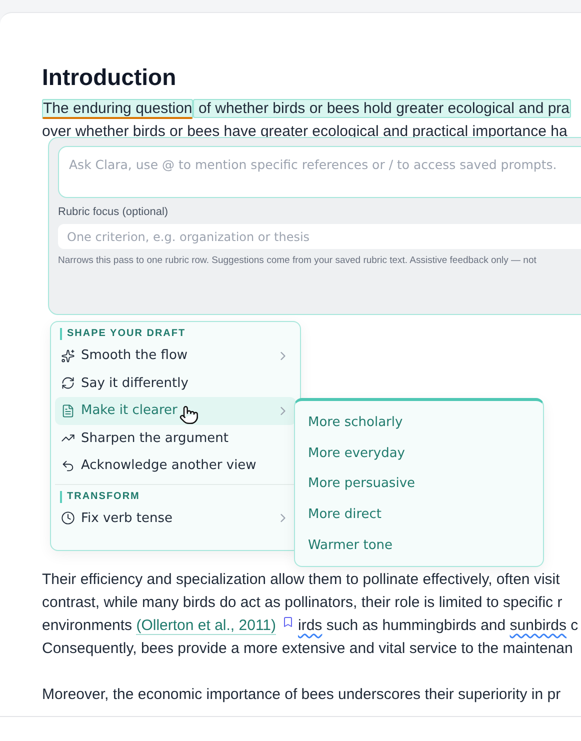  Describe the element at coordinates (308, 649) in the screenshot. I see `paragraph-line: Consequently, bees provide a more extensive and vital service to the maintenan` at that location.